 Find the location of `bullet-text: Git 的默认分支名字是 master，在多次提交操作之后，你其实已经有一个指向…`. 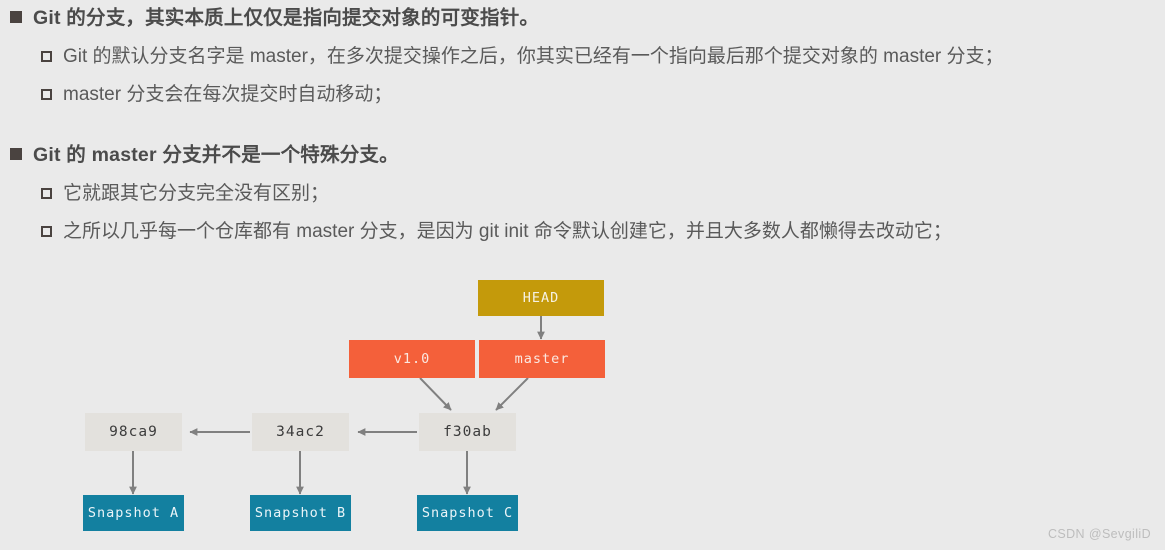

bullet-text: Git 的默认分支名字是 master，在多次提交操作之后，你其实已经有一个指向… is located at coordinates (533, 56).